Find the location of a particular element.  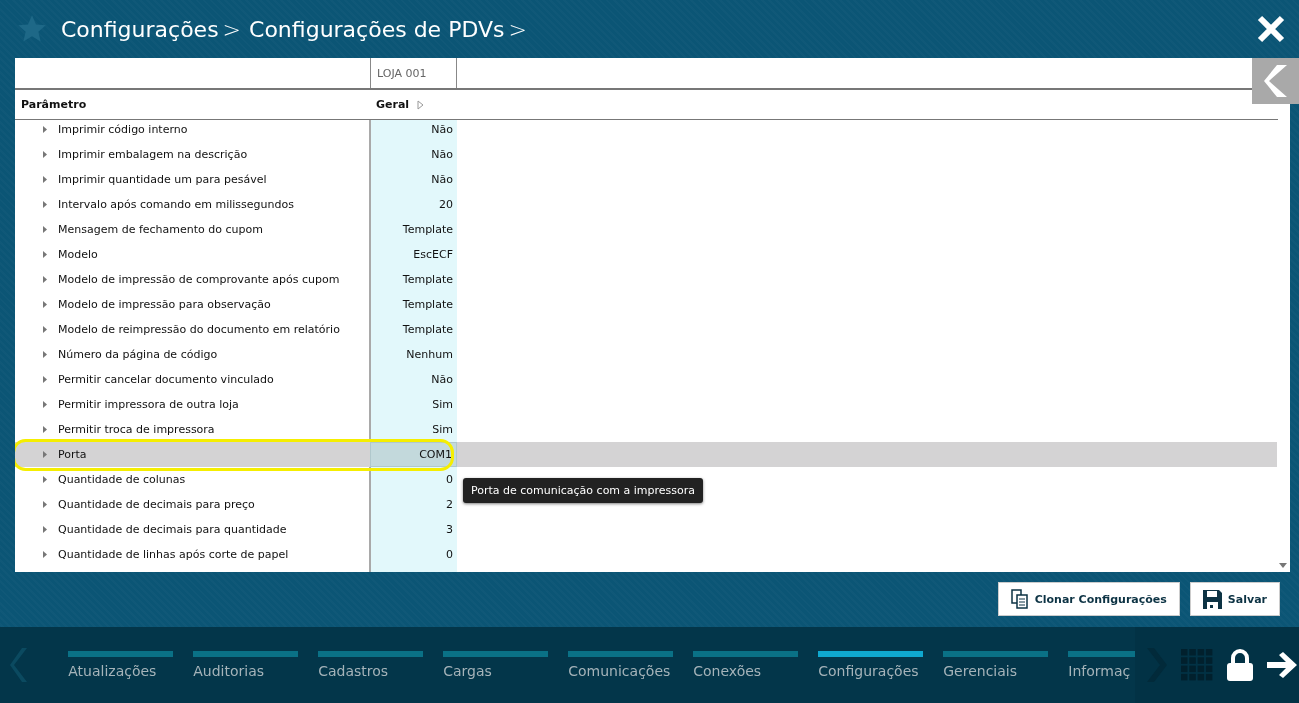

parameter-name: Mensagem de fechamento do cupom is located at coordinates (160, 229).